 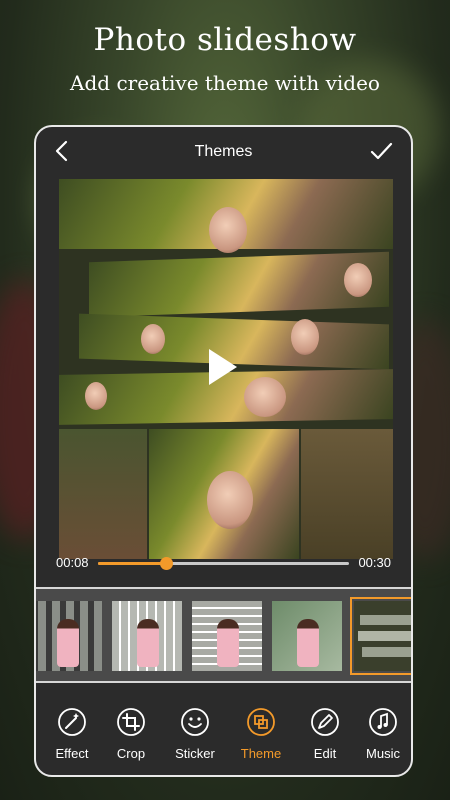 What do you see at coordinates (225, 40) in the screenshot?
I see `promo-title: Photo slideshow` at bounding box center [225, 40].